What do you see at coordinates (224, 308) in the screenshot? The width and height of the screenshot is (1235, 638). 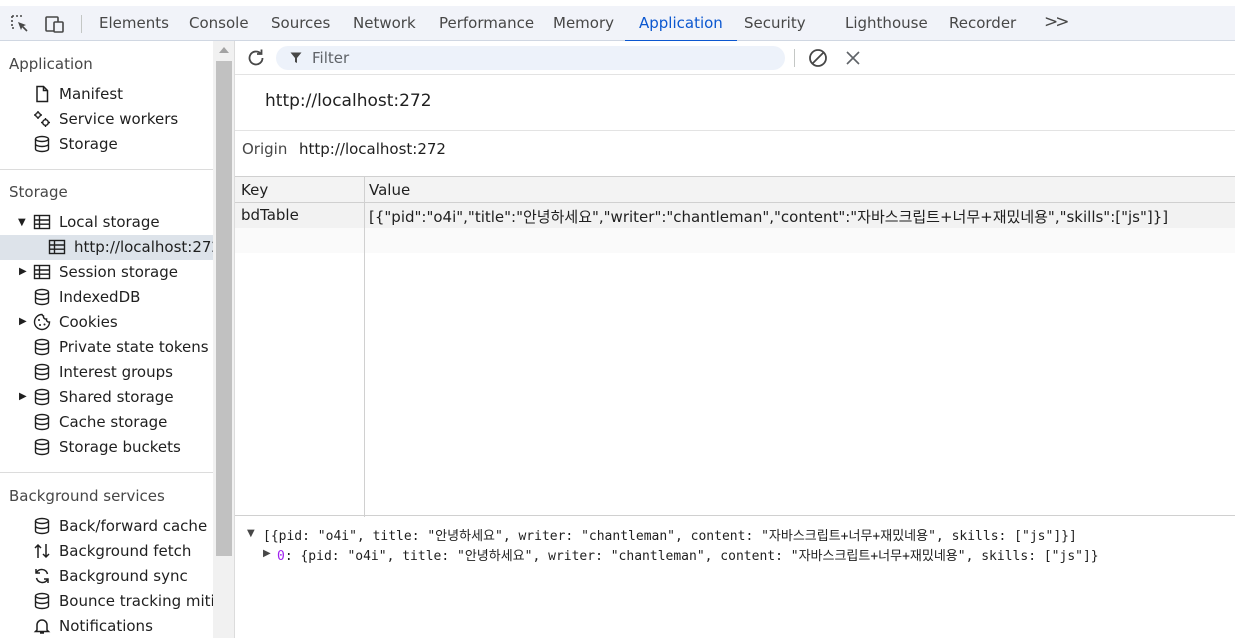 I see `scrollbar-thumb` at bounding box center [224, 308].